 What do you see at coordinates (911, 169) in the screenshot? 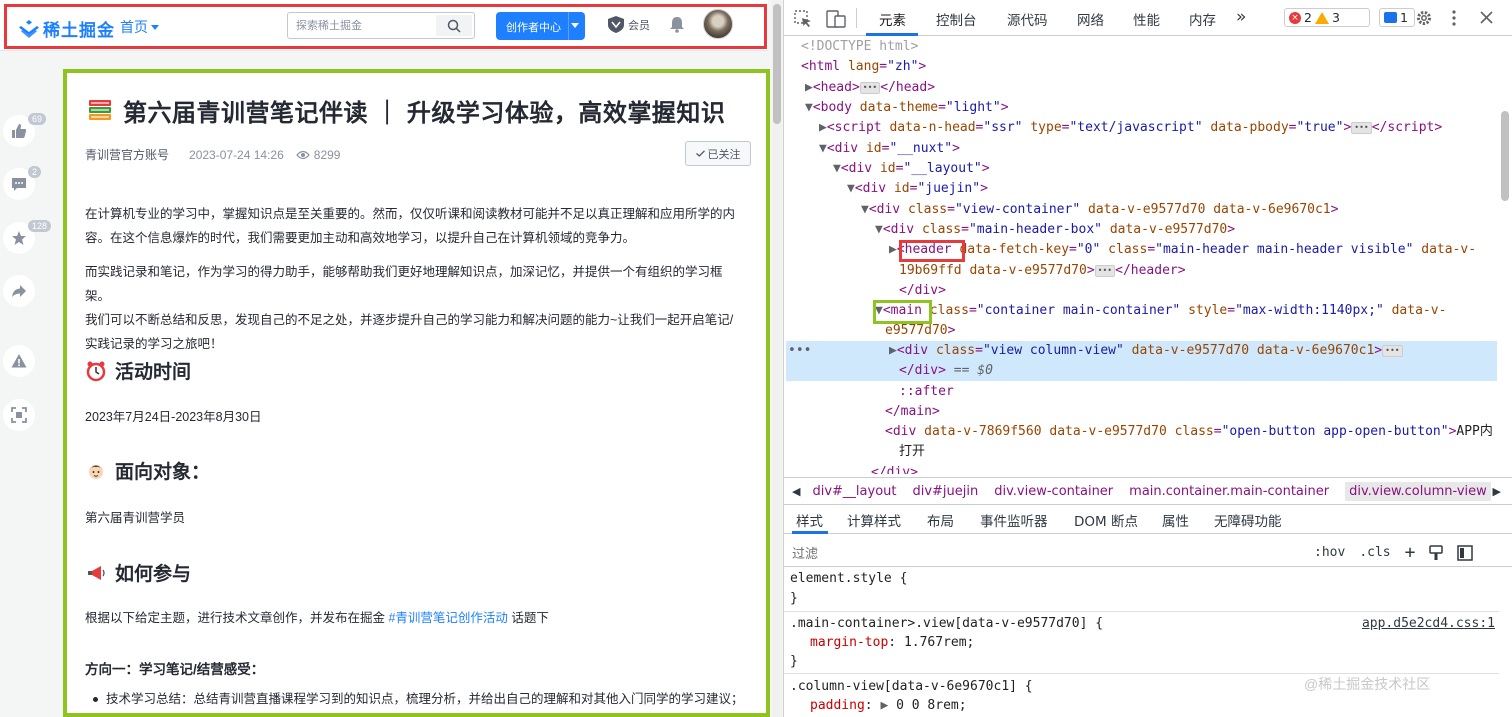
I see `dom-line: ▼<div id="__layout">` at bounding box center [911, 169].